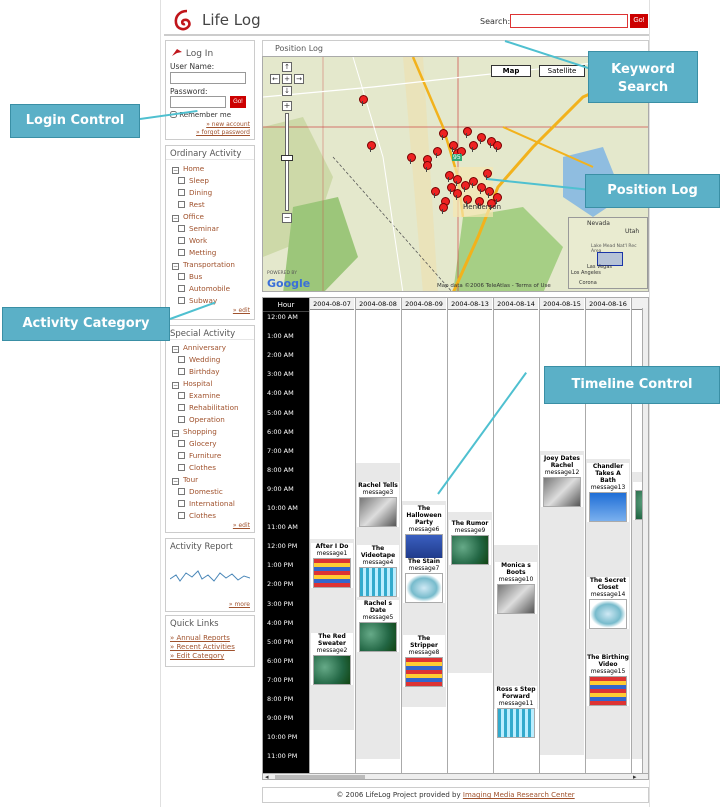 The image size is (727, 807). What do you see at coordinates (562, 71) in the screenshot?
I see `satellite-view-button: Satellite` at bounding box center [562, 71].